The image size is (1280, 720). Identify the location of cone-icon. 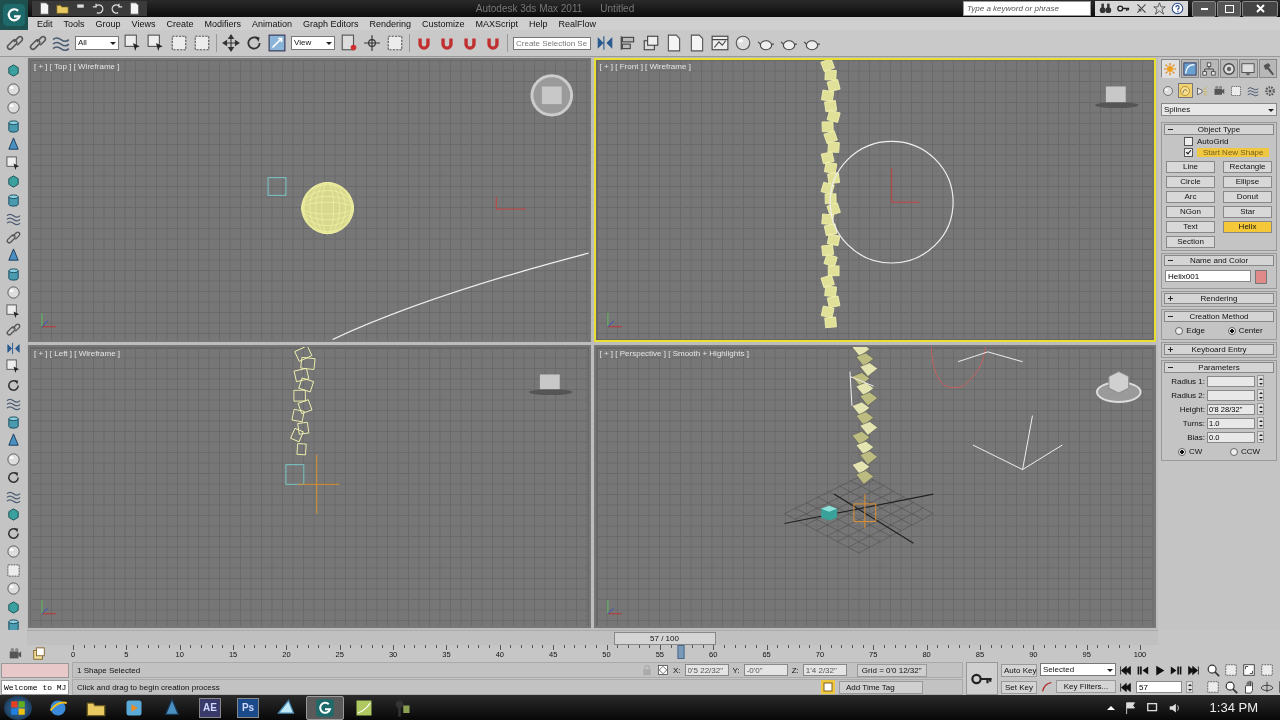
(13, 255).